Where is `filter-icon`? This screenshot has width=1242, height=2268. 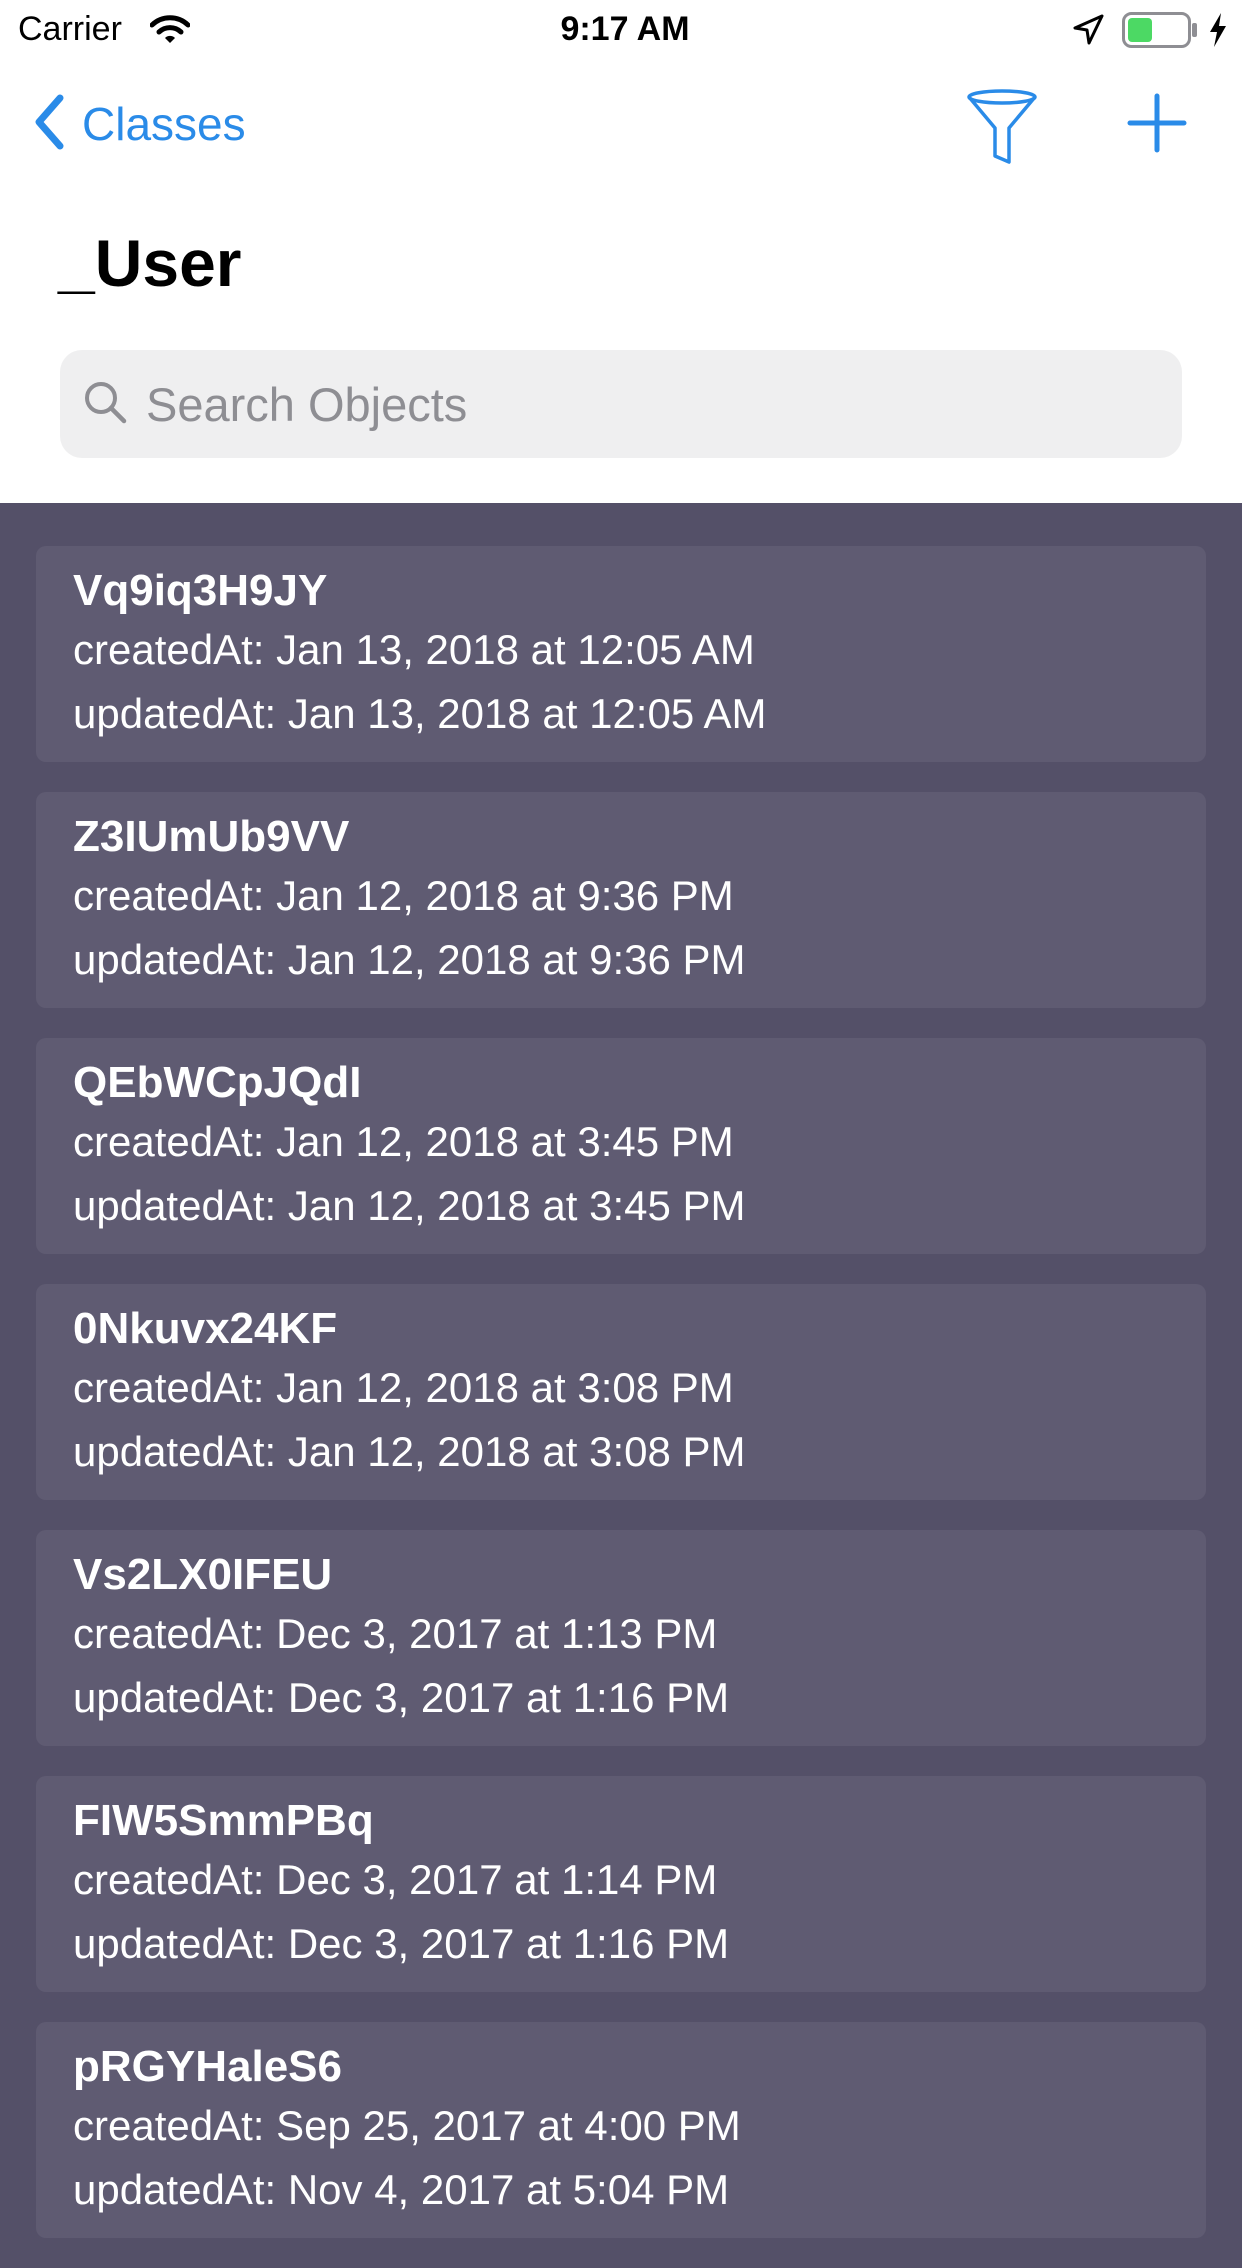
filter-icon is located at coordinates (1002, 126).